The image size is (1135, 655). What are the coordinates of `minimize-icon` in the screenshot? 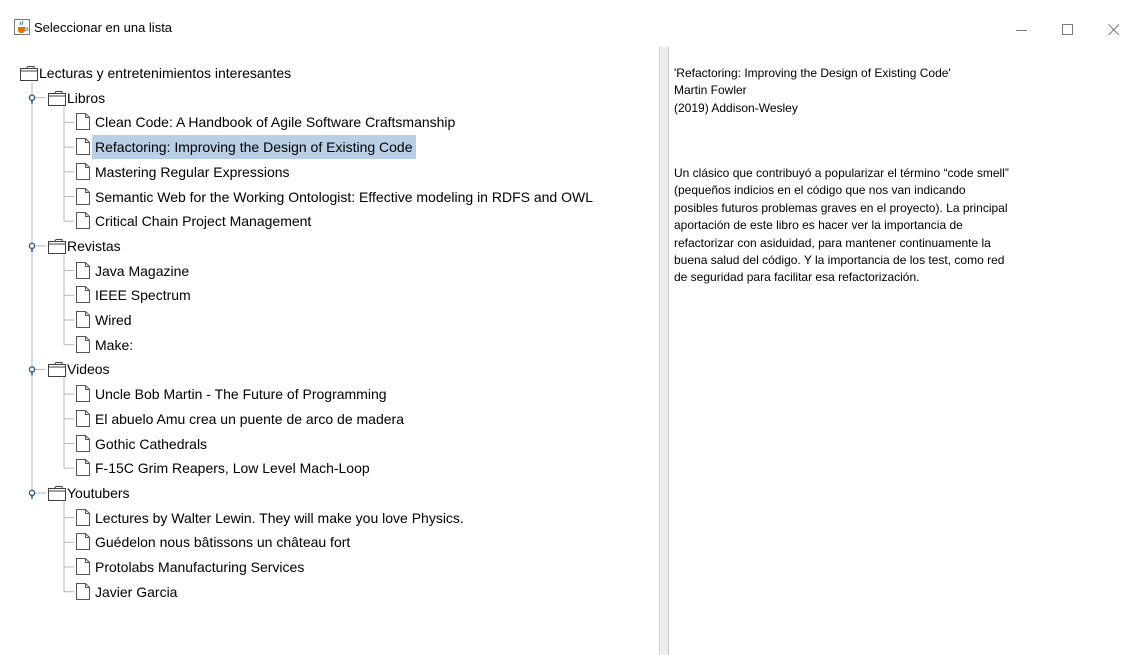 It's located at (1021, 30).